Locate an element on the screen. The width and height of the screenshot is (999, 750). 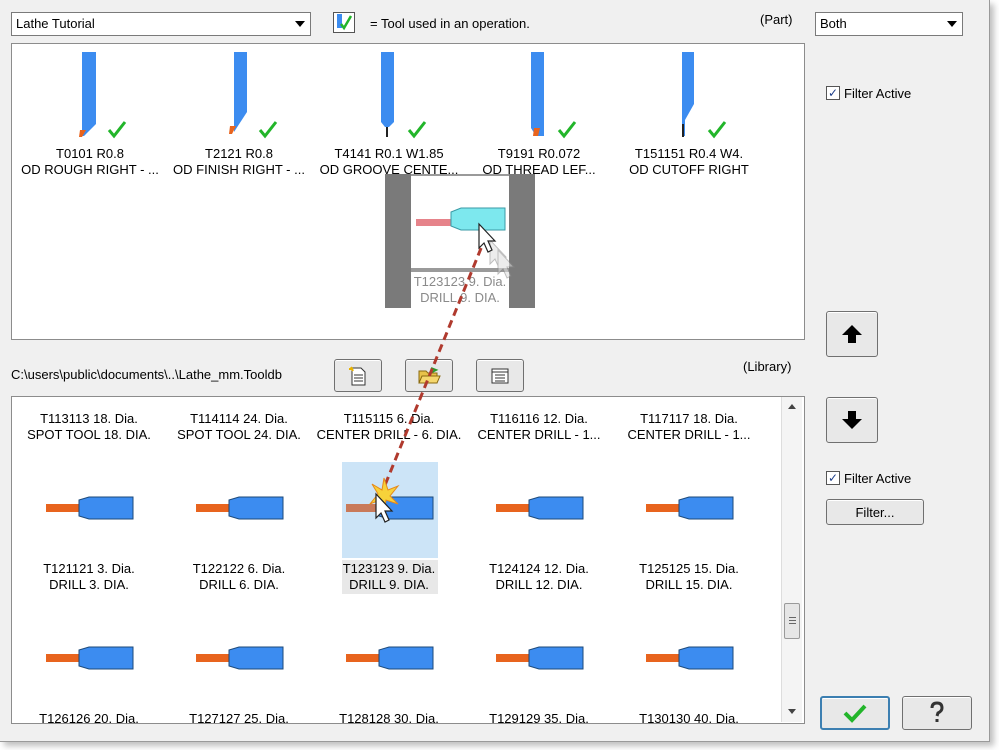
help-button is located at coordinates (937, 713).